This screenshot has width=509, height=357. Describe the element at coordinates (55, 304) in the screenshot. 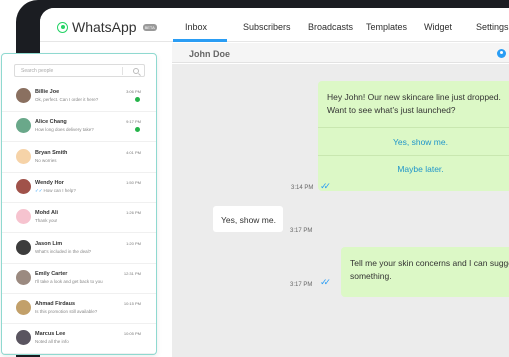

I see `contact-name: Ahmad Firdaus` at that location.